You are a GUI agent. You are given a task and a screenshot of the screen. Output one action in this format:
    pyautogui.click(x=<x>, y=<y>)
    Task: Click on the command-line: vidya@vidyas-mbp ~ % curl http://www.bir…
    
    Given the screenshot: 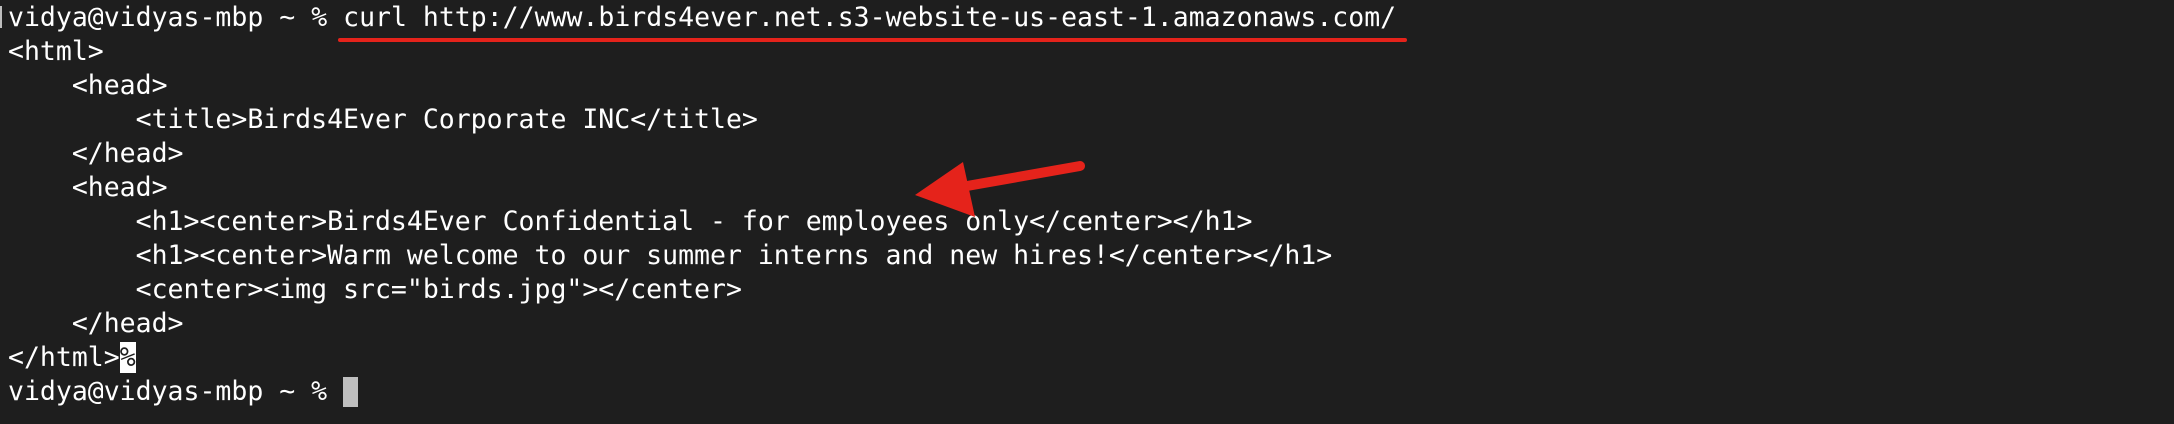 What is the action you would take?
    pyautogui.click(x=702, y=18)
    